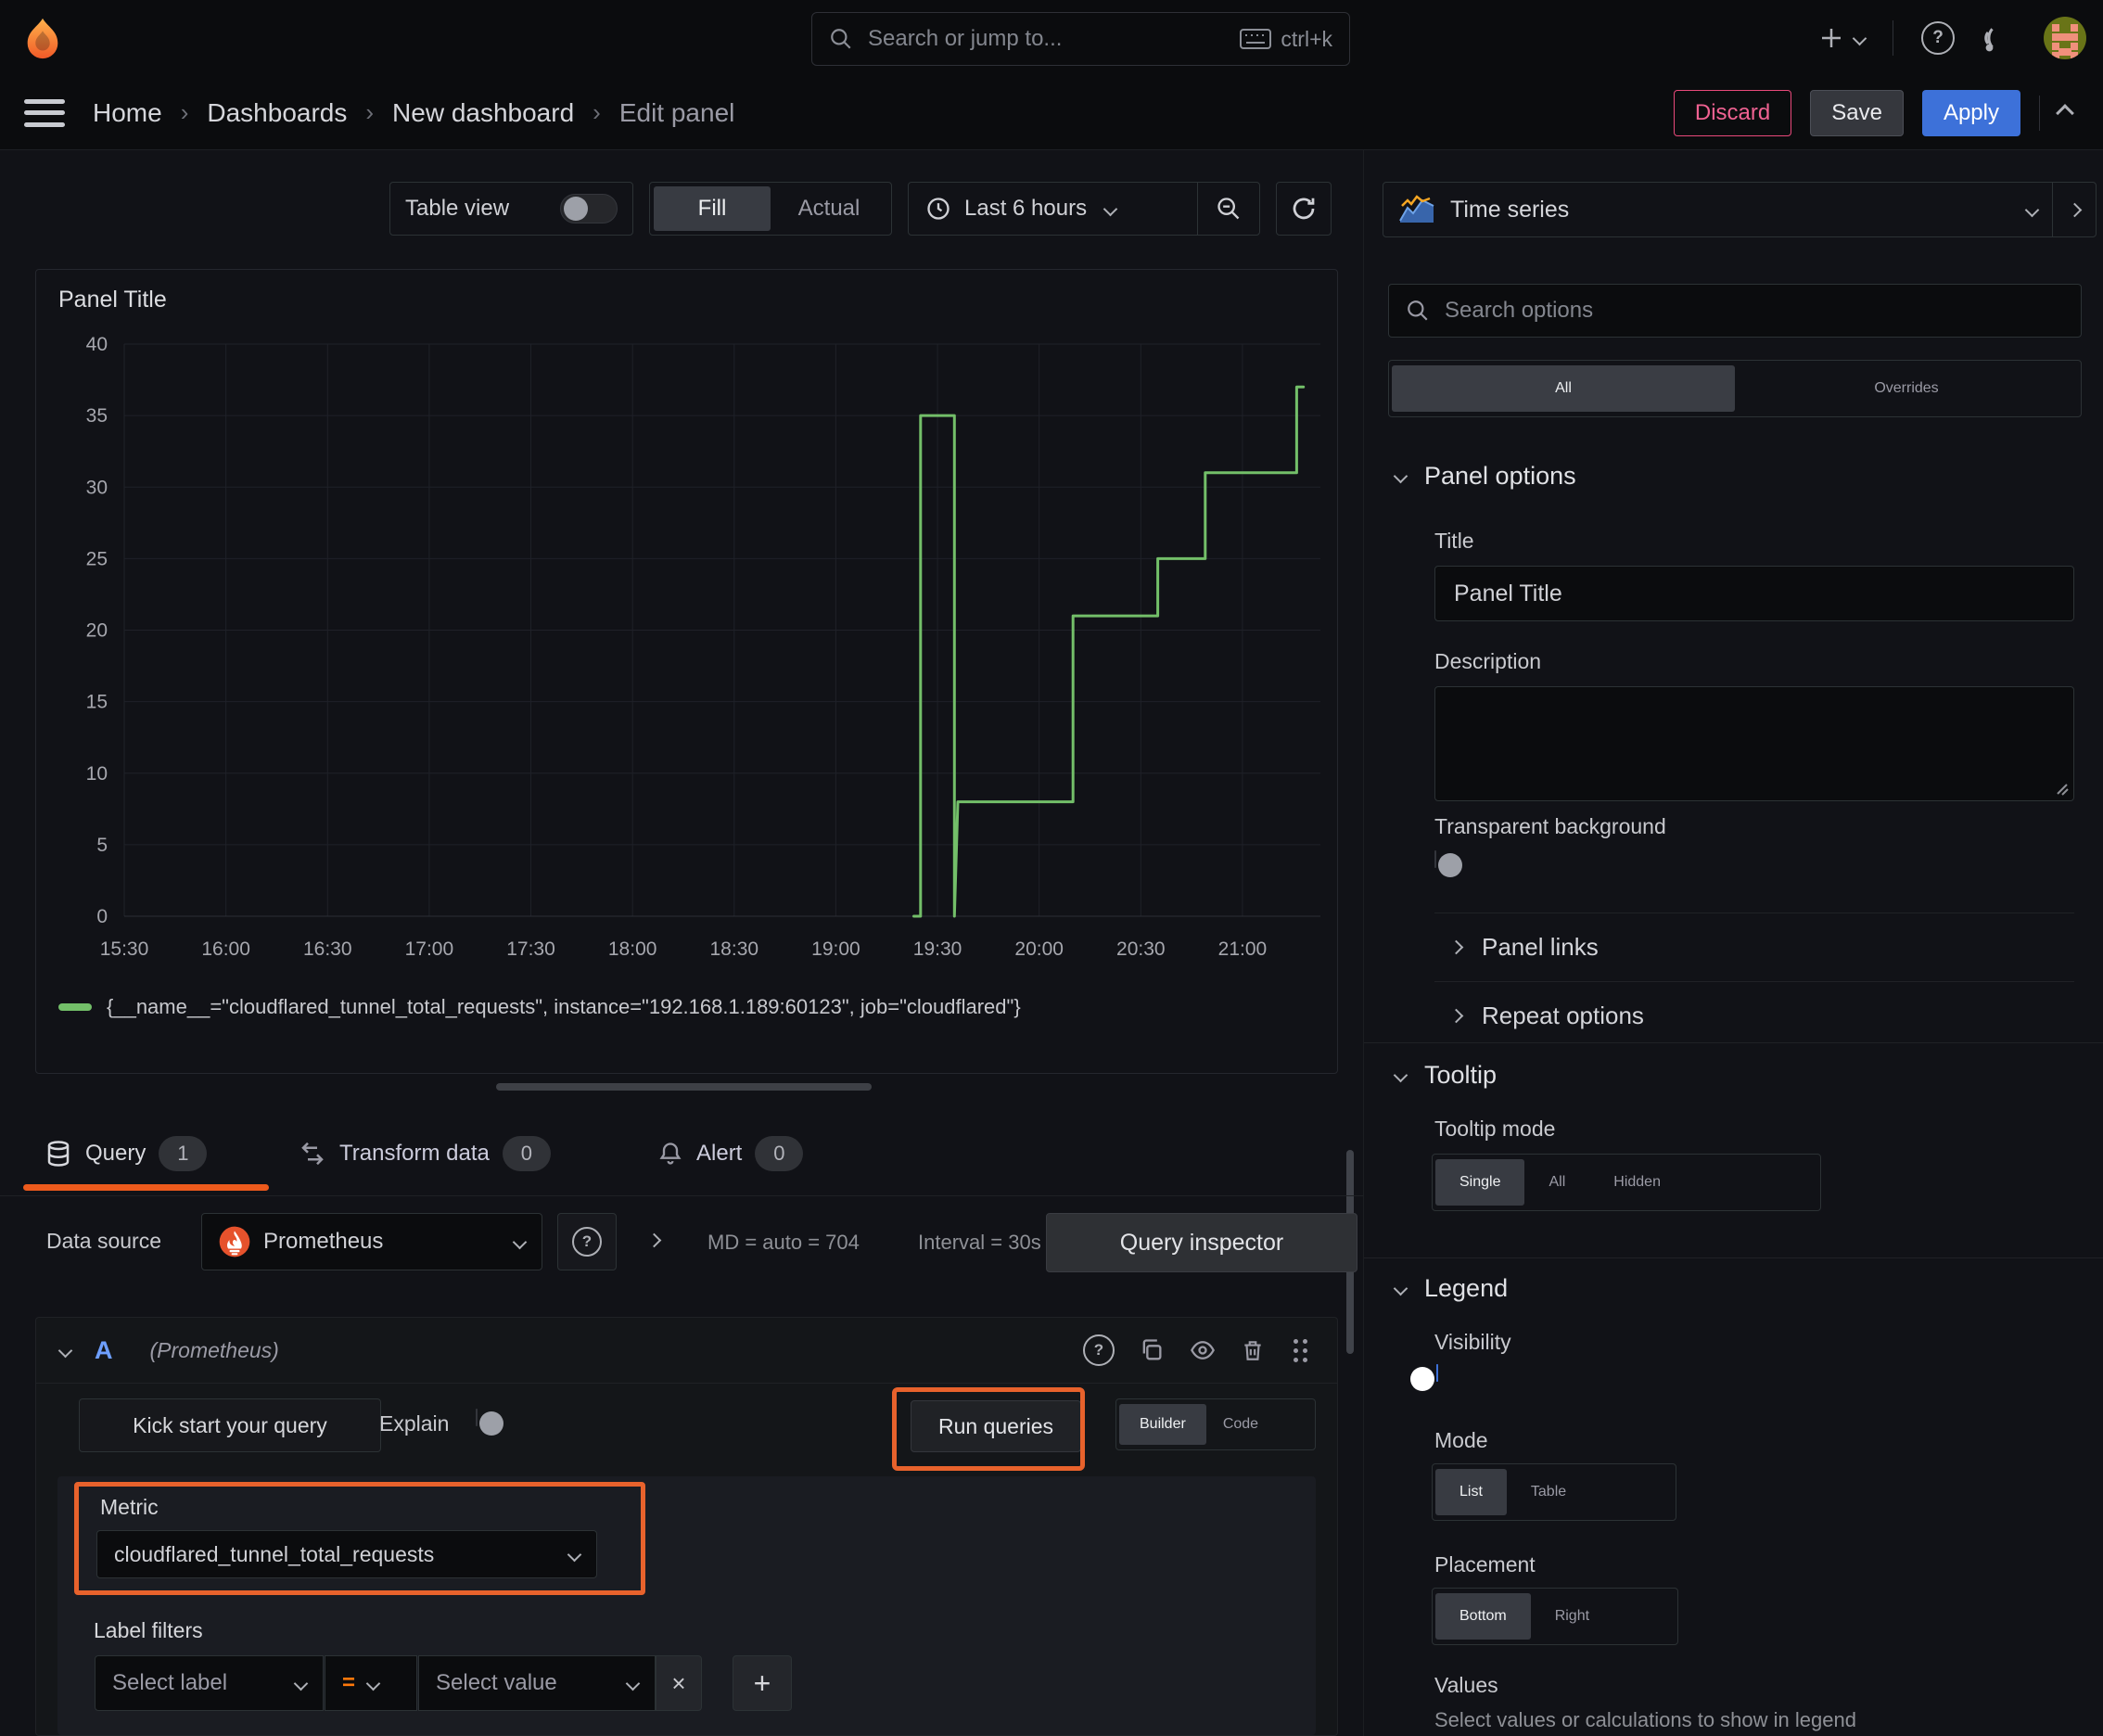 Image resolution: width=2103 pixels, height=1736 pixels. Describe the element at coordinates (676, 112) in the screenshot. I see `breadcrumb-edit-panel: Edit panel` at that location.